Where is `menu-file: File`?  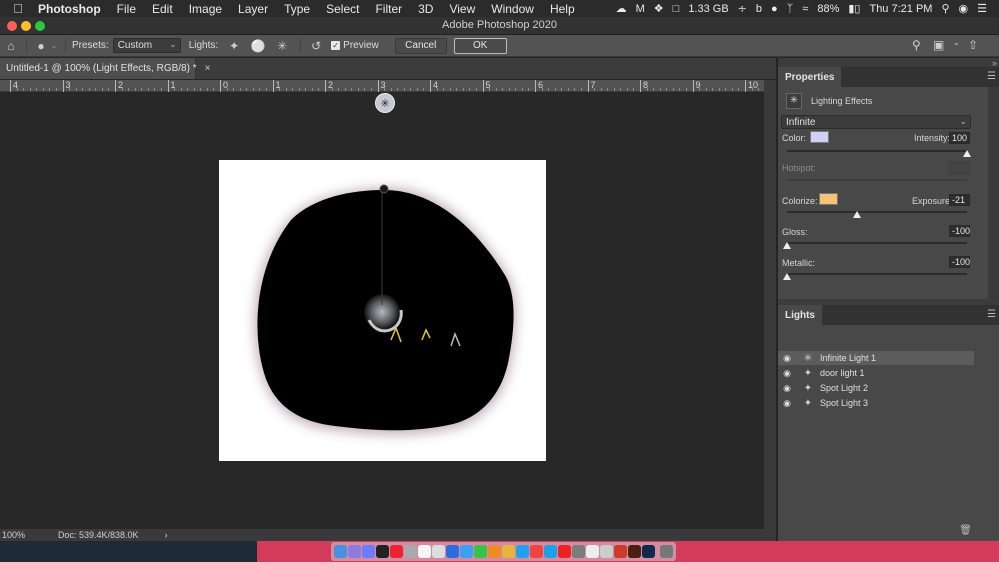
menu-file: File is located at coordinates (126, 9).